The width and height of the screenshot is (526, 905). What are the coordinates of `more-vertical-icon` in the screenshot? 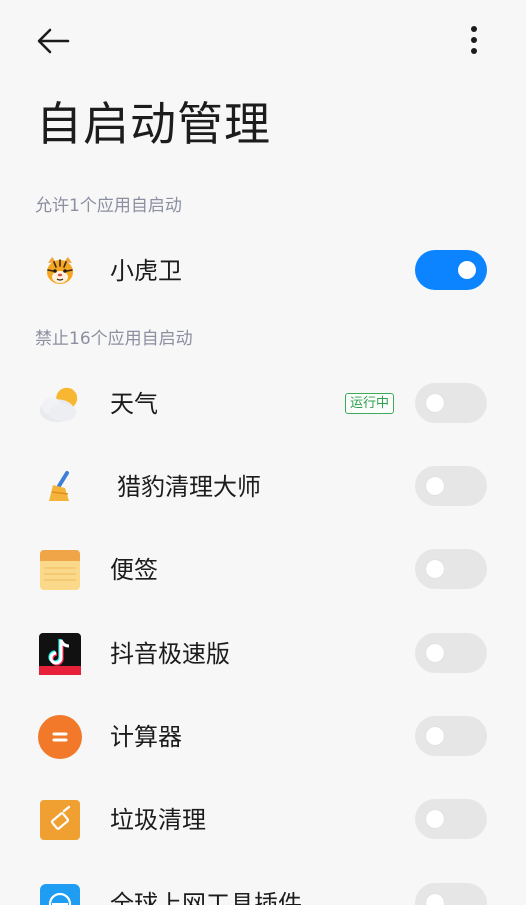 It's located at (474, 42).